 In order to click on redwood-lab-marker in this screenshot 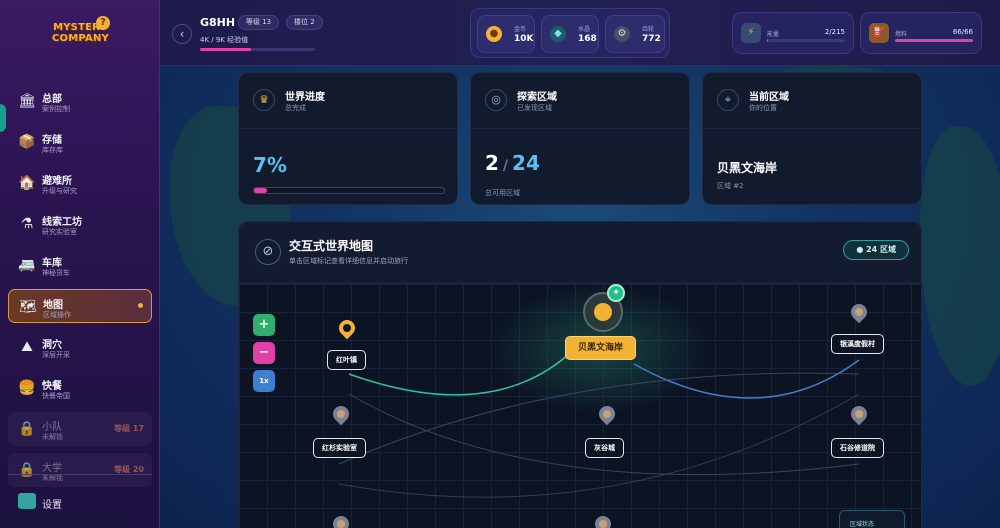, I will do `click(341, 414)`.